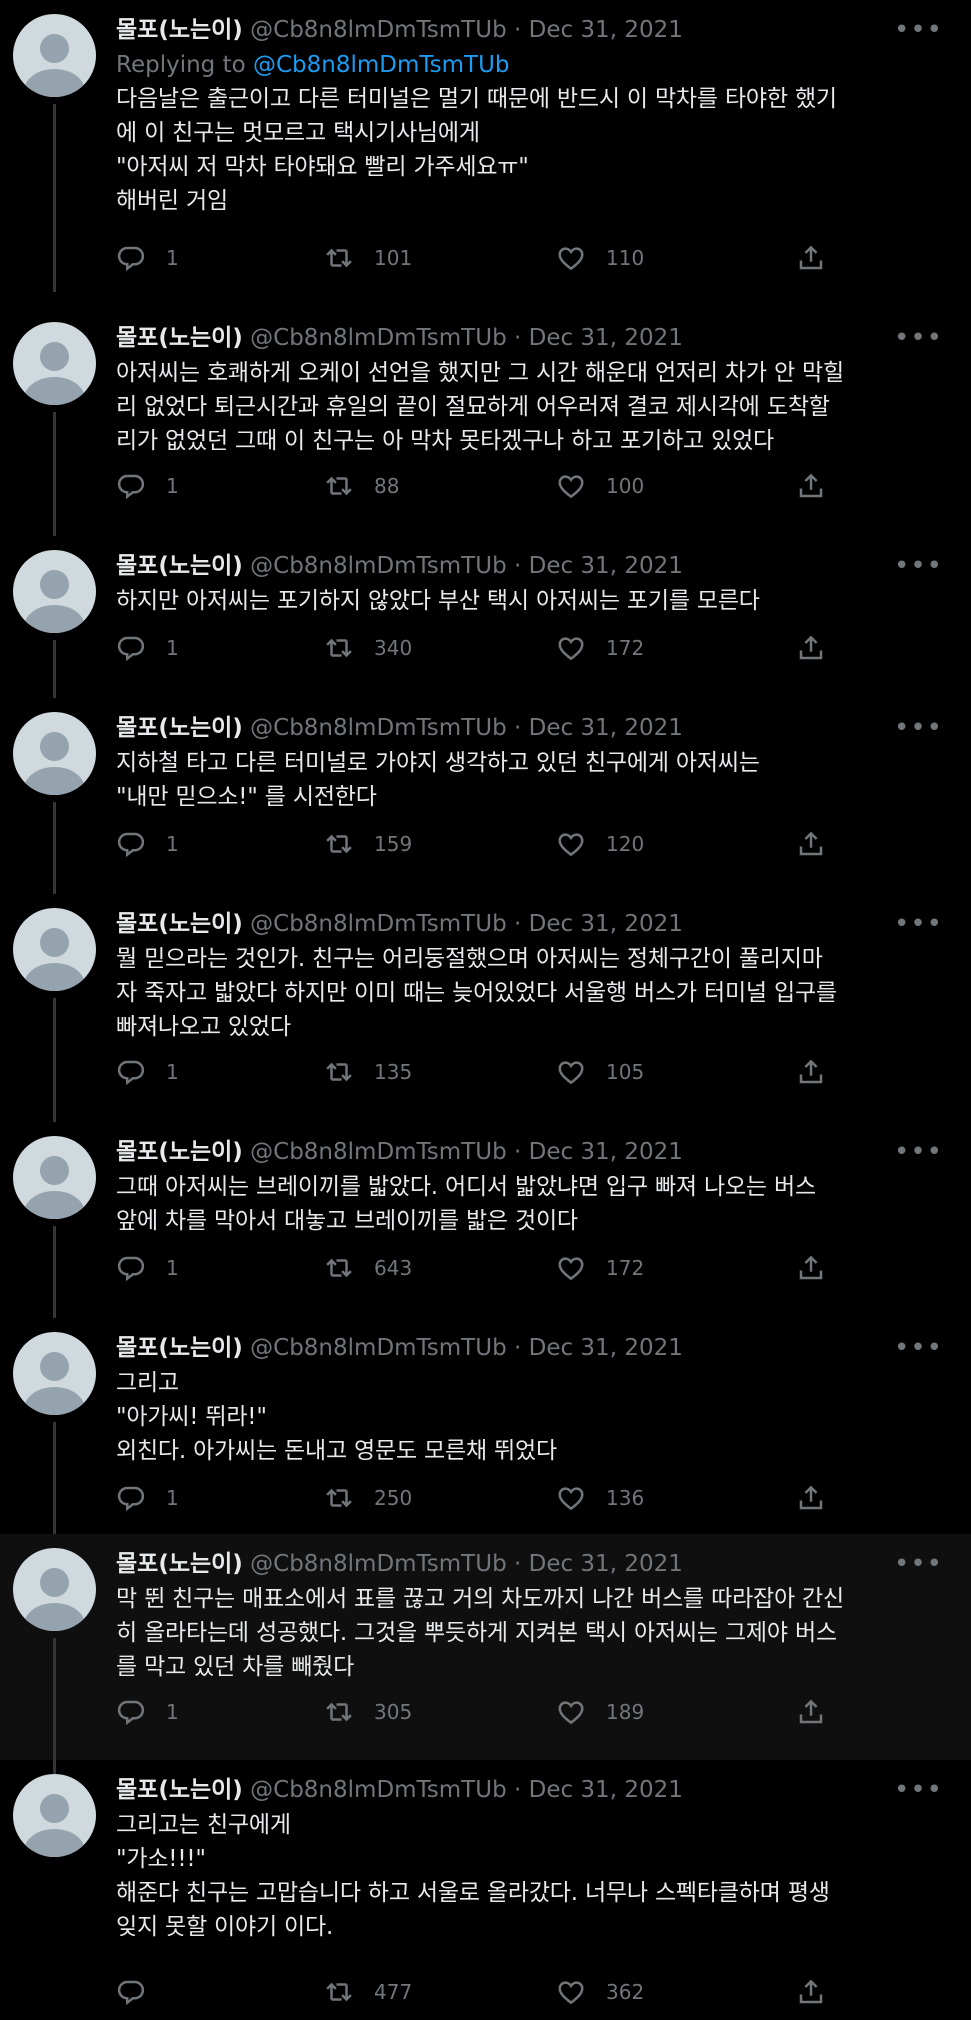 The image size is (971, 2020). I want to click on retweet-button: 159, so click(368, 844).